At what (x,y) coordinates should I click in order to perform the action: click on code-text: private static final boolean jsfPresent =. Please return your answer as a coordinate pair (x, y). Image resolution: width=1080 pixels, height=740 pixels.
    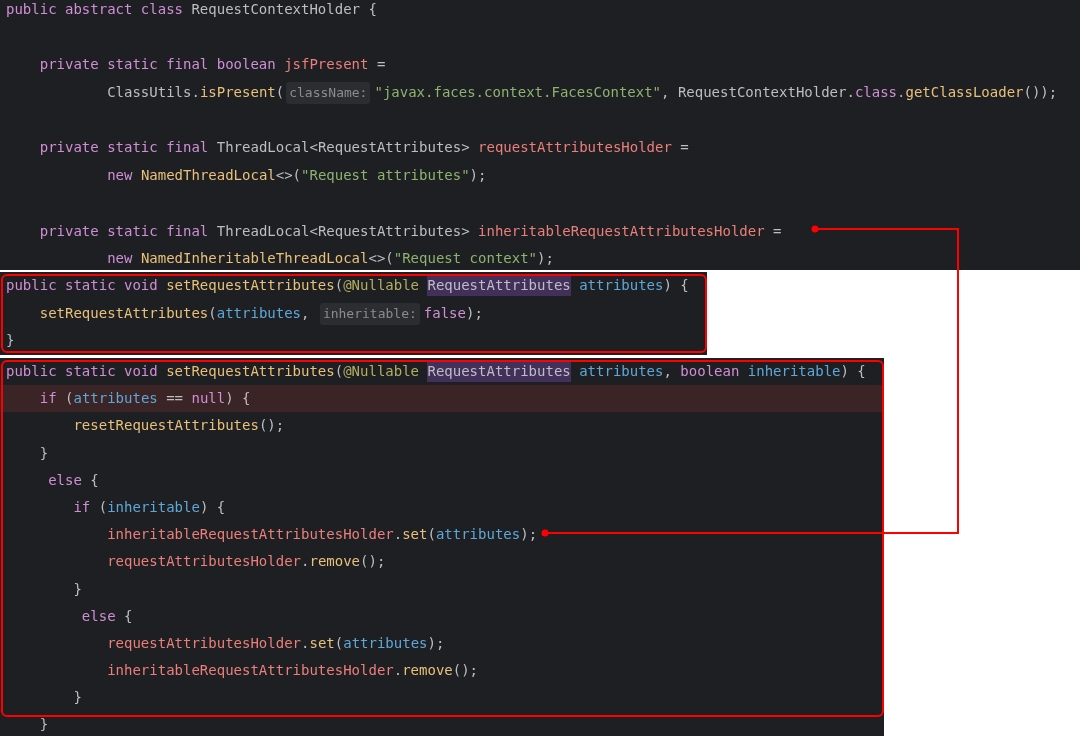
    Looking at the image, I should click on (212, 65).